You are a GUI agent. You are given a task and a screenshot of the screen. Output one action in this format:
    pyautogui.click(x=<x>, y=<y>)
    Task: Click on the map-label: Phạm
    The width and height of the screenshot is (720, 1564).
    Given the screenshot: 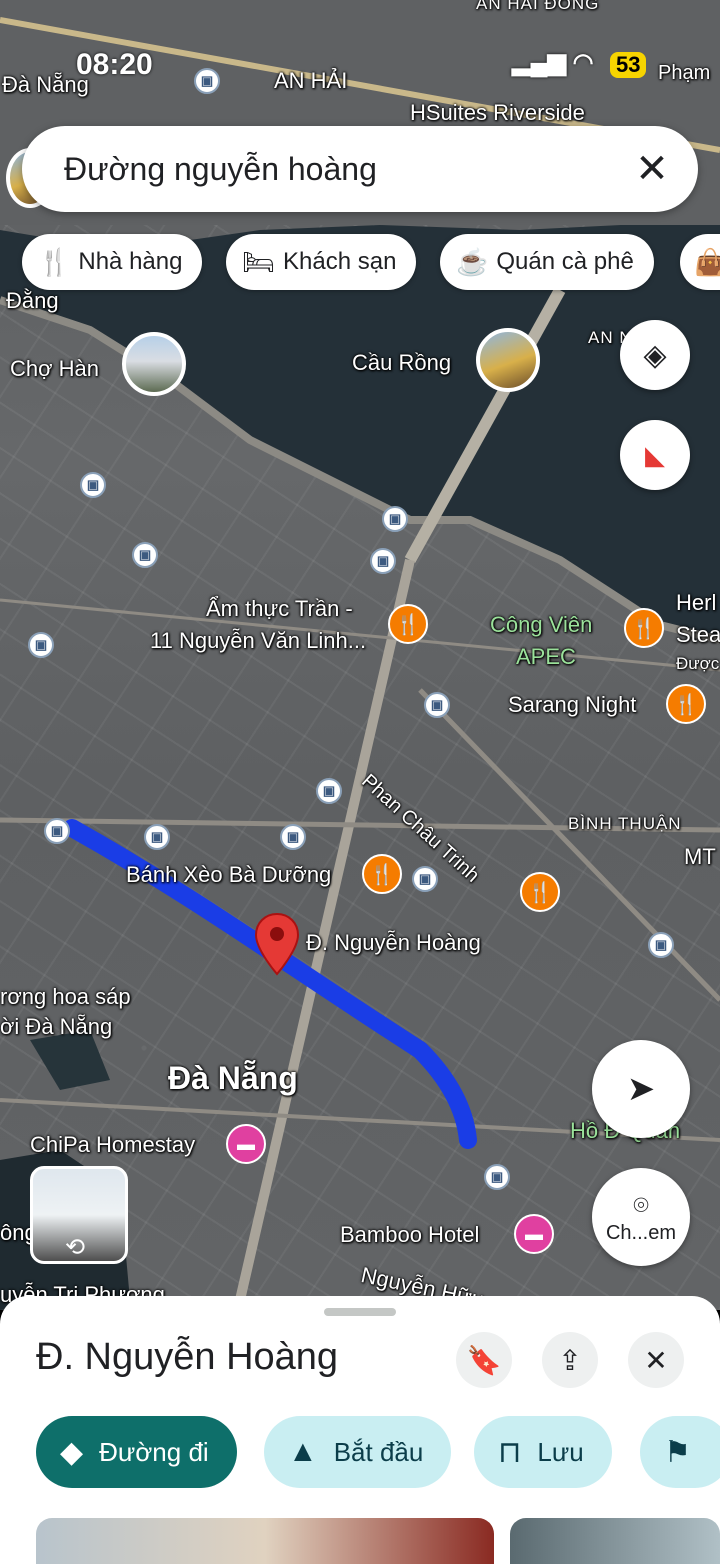 What is the action you would take?
    pyautogui.click(x=684, y=73)
    